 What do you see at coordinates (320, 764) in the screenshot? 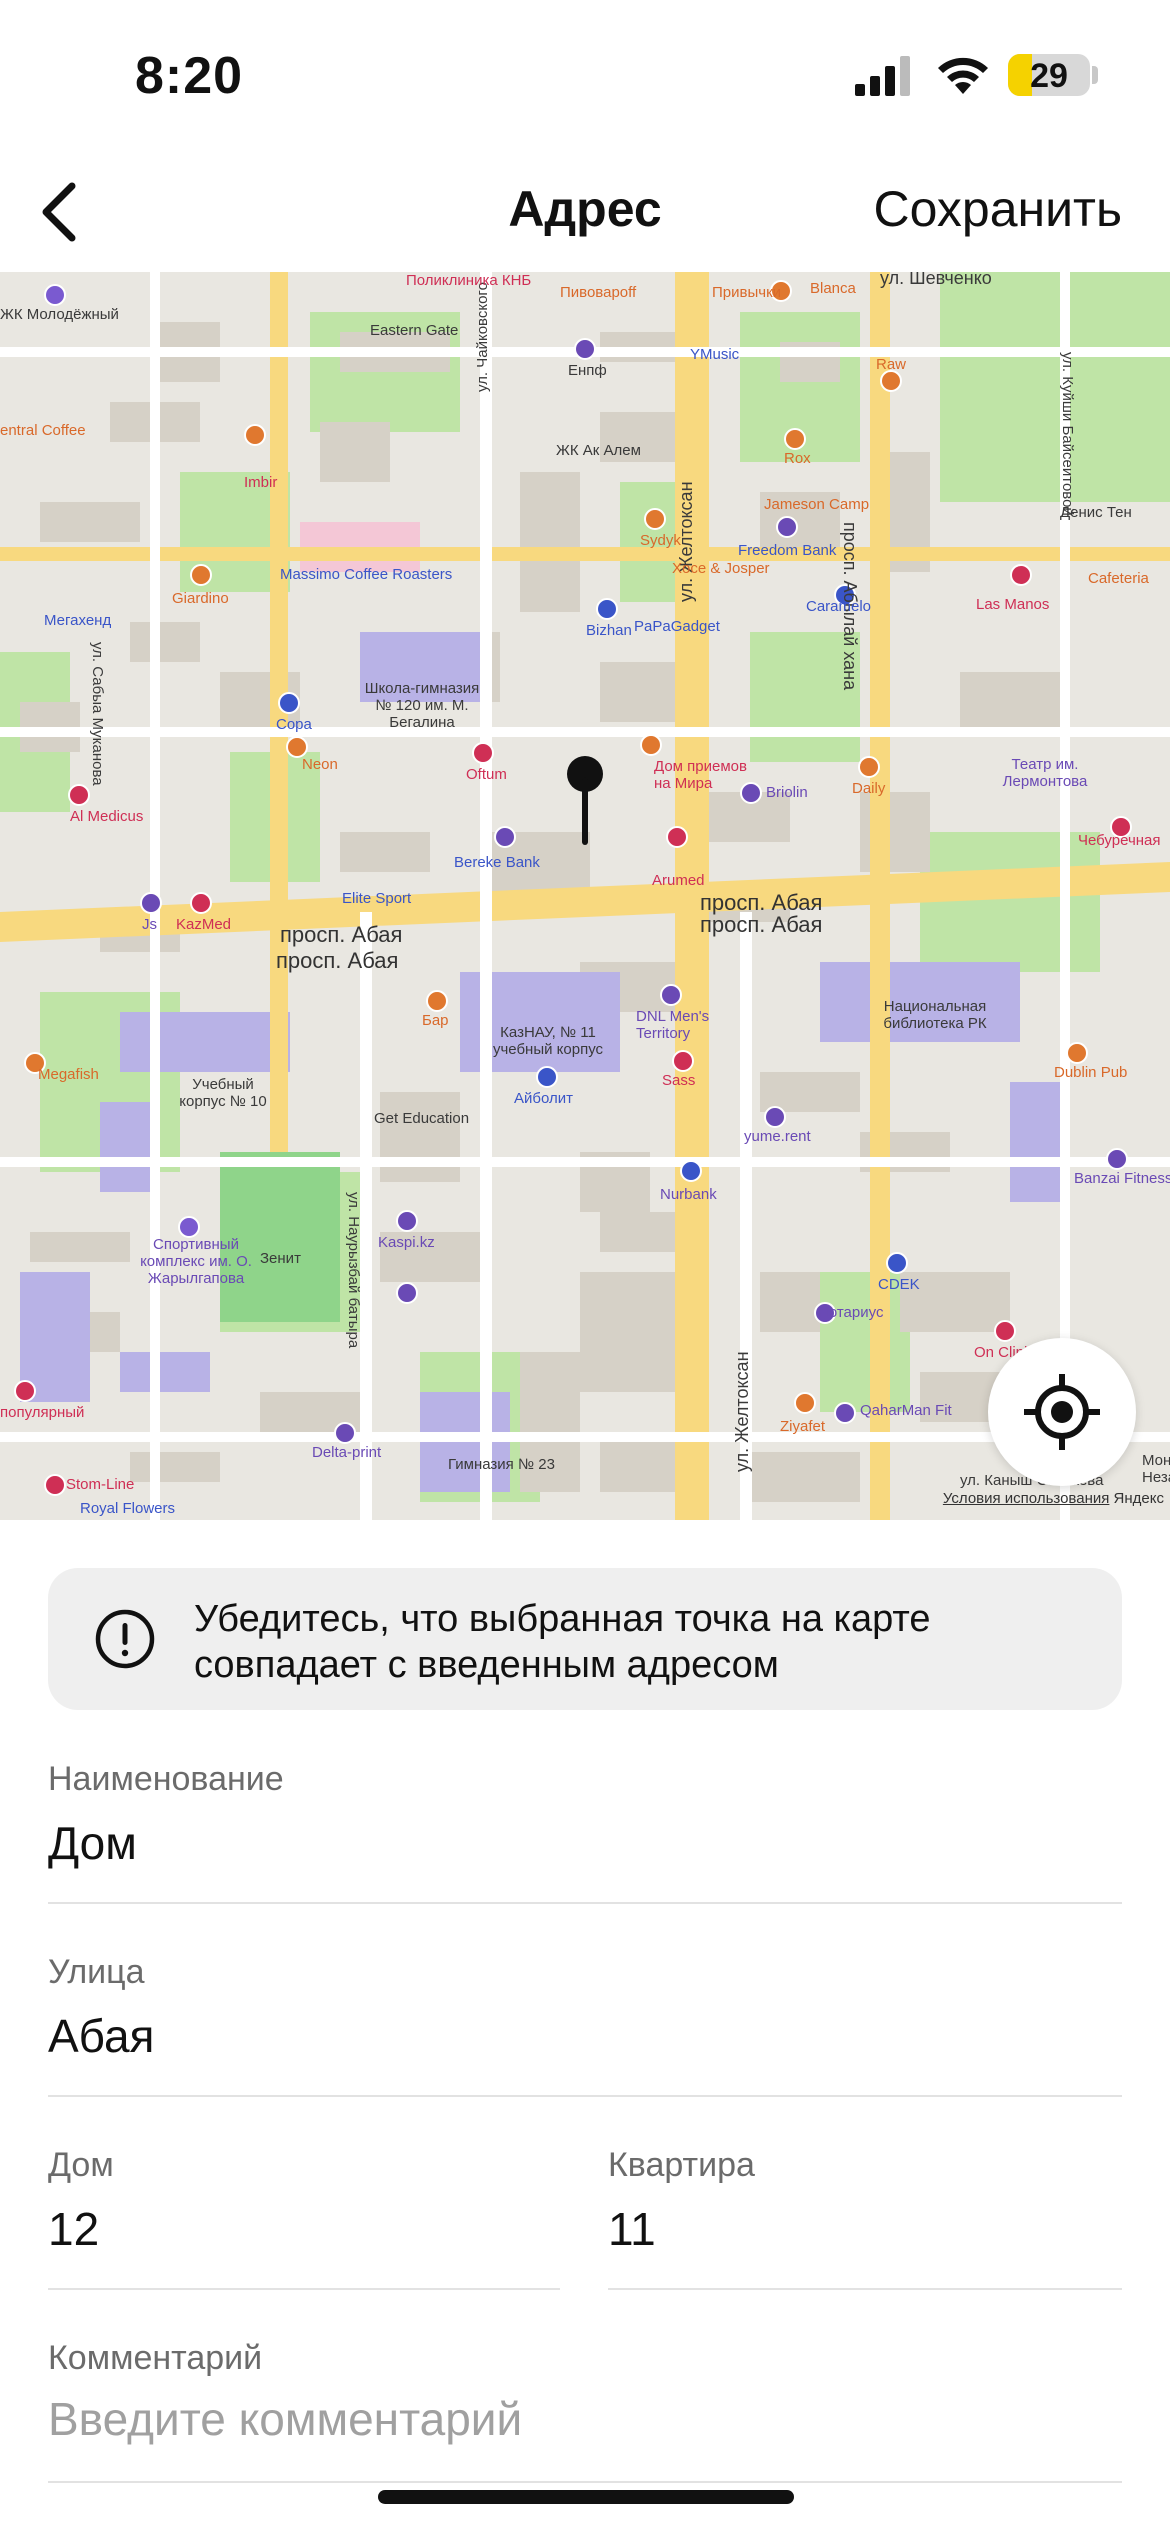
I see `map-place-label: Neon` at bounding box center [320, 764].